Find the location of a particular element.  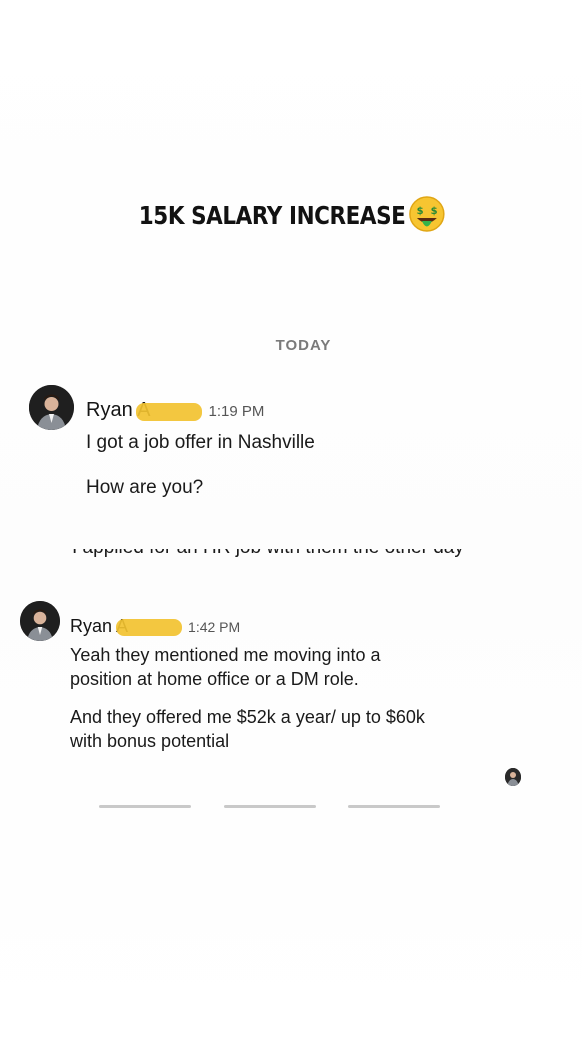

message-text: I got a job offer in Nashville is located at coordinates (200, 442).